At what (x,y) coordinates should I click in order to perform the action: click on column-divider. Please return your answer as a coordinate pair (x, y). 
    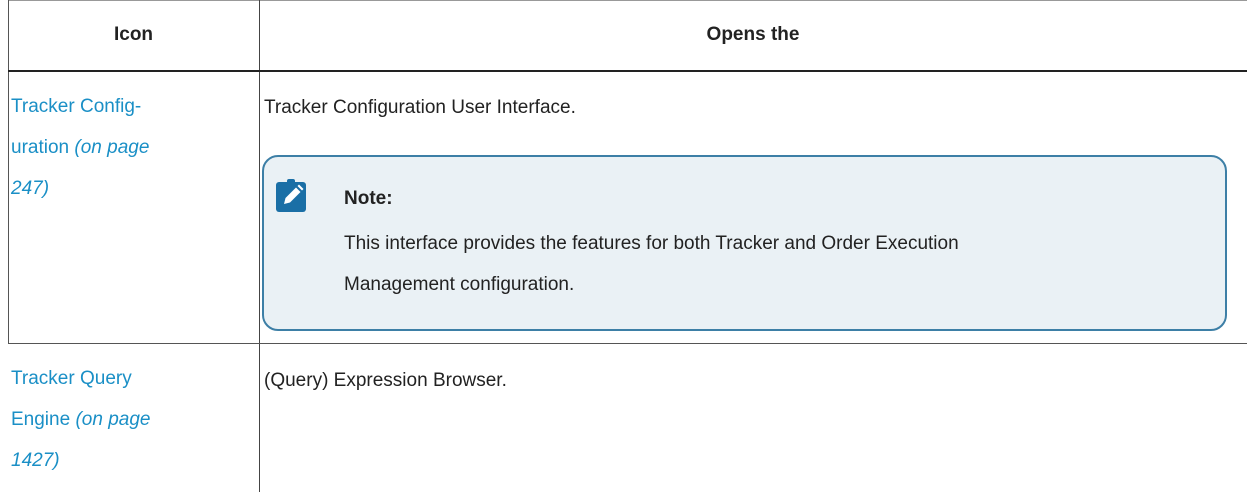
    Looking at the image, I should click on (259, 246).